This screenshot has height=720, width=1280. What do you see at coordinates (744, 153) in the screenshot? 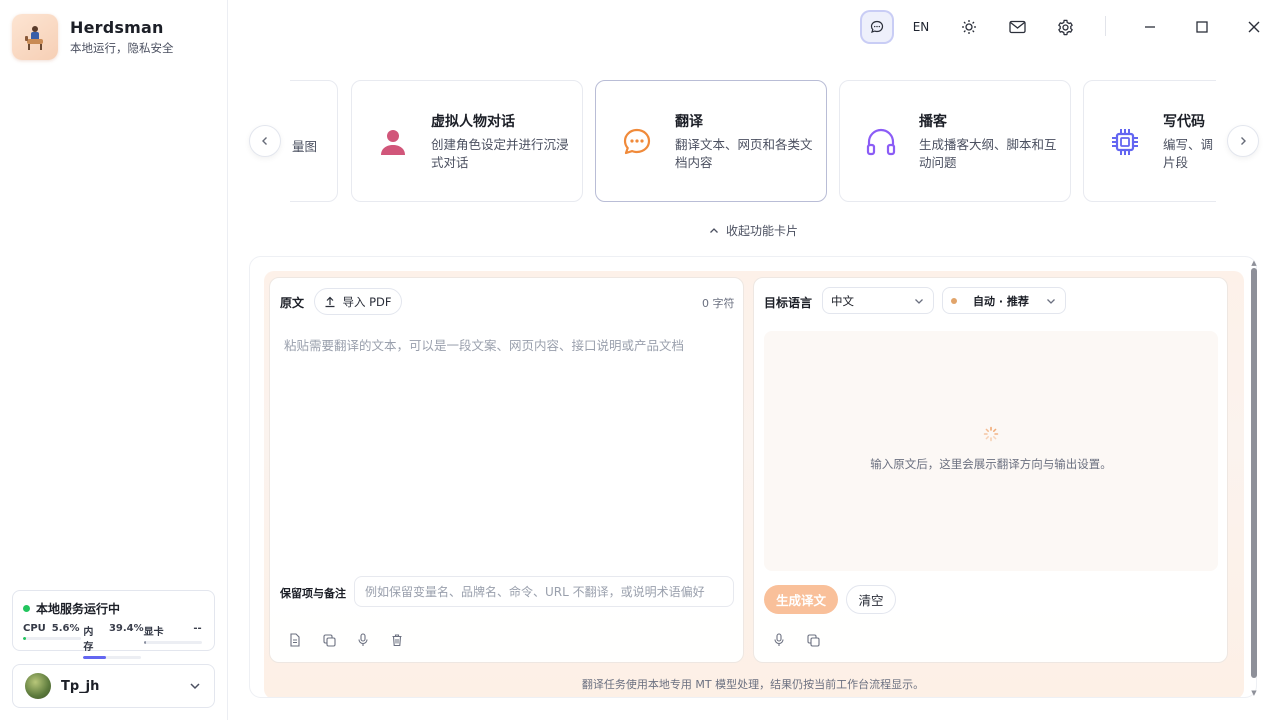
I see `card-desc: 翻译文本、网页和各类文档内容` at bounding box center [744, 153].